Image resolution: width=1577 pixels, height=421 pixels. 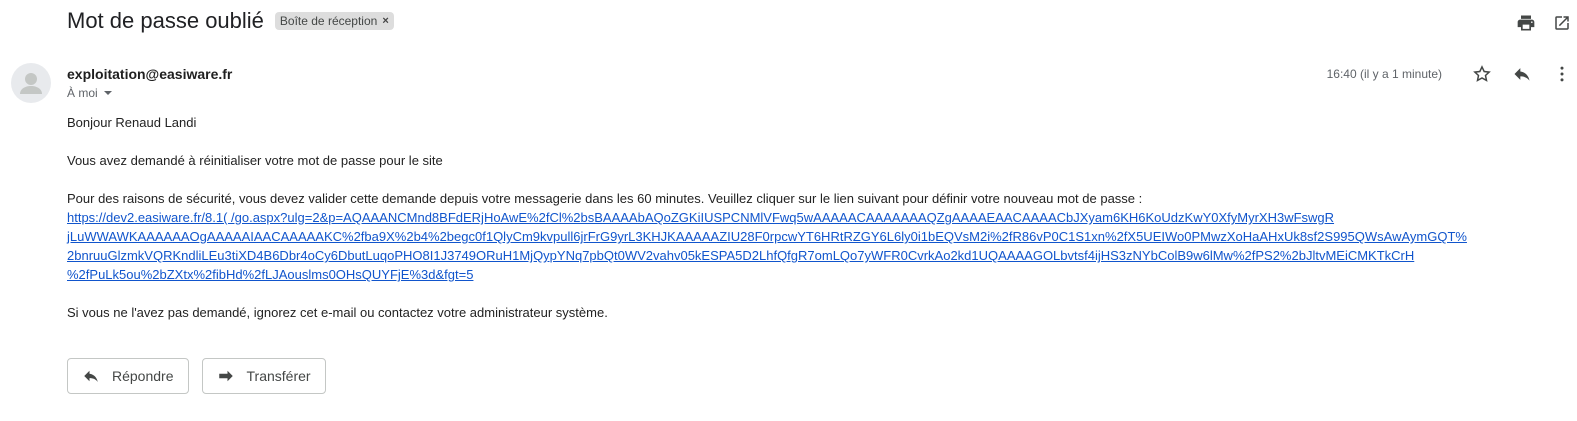 What do you see at coordinates (107, 93) in the screenshot?
I see `chevron-down-icon` at bounding box center [107, 93].